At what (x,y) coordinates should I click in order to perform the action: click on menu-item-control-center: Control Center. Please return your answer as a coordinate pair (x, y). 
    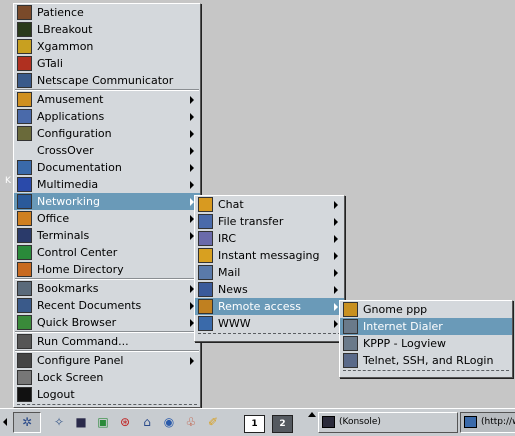
    Looking at the image, I should click on (107, 252).